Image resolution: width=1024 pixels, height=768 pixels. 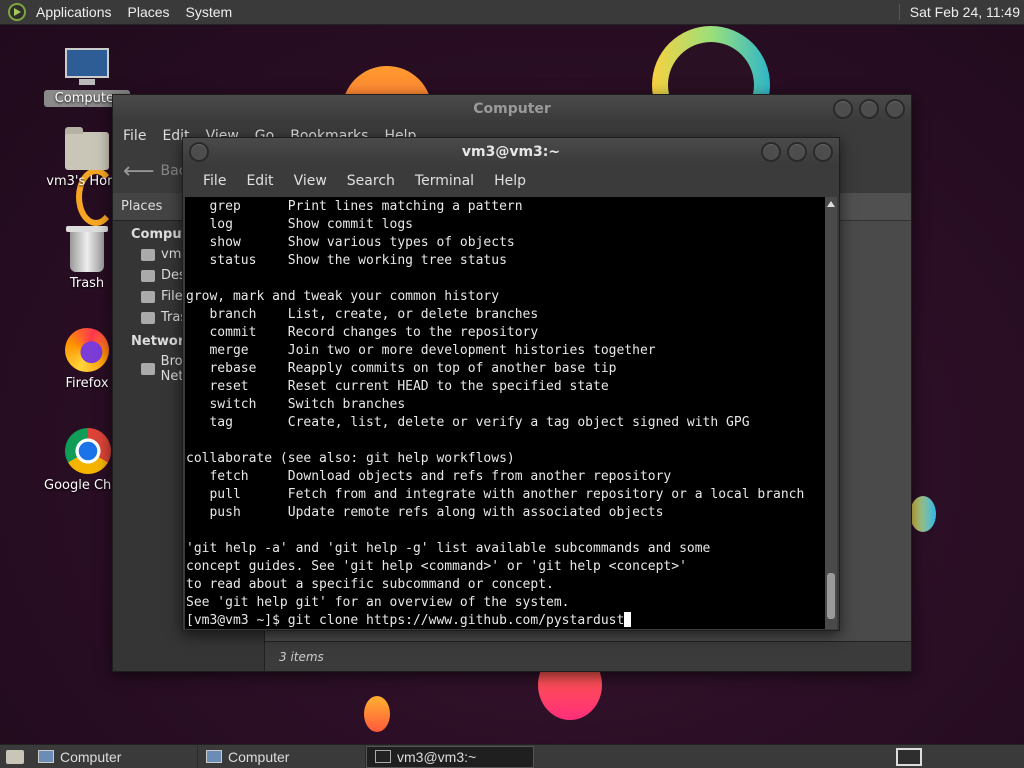 I want to click on menu-places: Places, so click(x=149, y=12).